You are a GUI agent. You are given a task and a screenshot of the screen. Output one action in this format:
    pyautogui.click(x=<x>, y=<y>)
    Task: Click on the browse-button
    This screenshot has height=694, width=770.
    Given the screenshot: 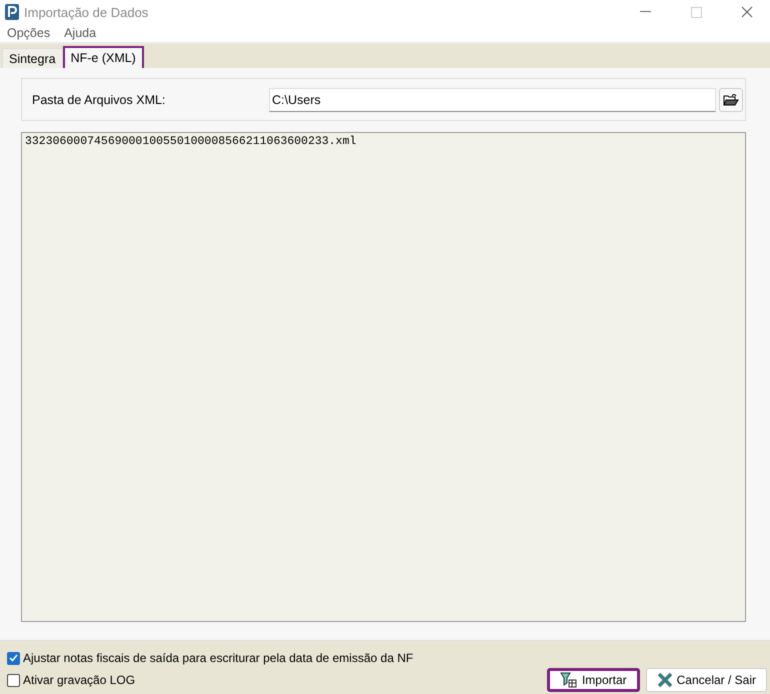 What is the action you would take?
    pyautogui.click(x=731, y=100)
    